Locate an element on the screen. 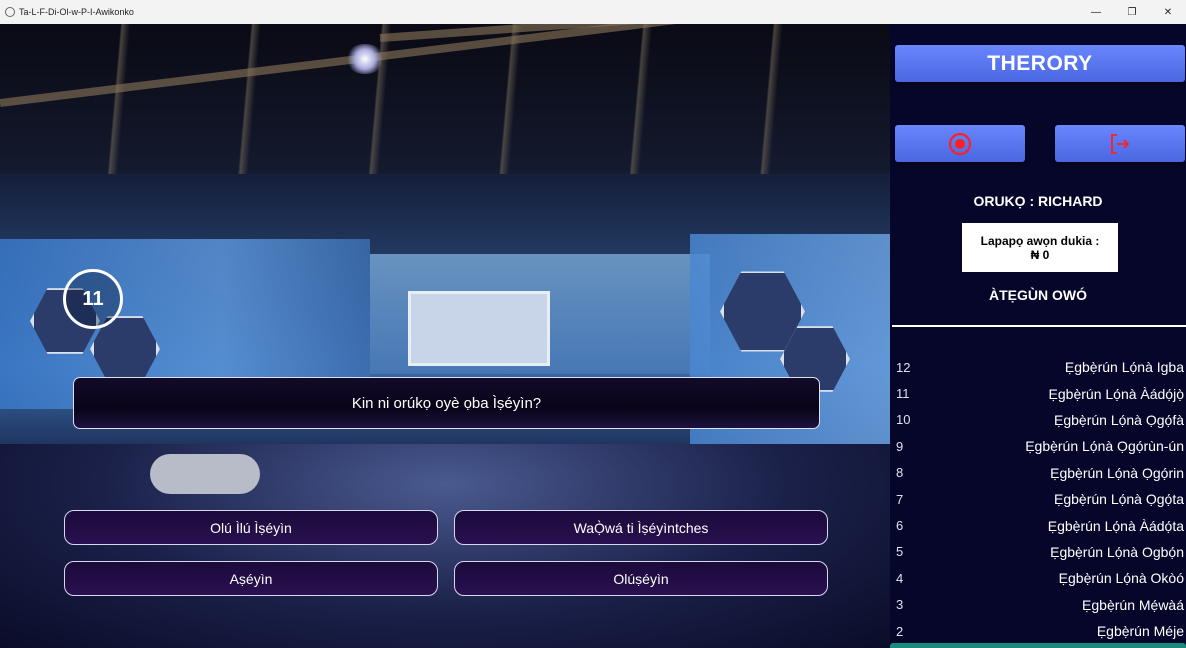 The width and height of the screenshot is (1186, 648). answer-button-a: Olú Ìlú Ìṣéyìn is located at coordinates (251, 527).